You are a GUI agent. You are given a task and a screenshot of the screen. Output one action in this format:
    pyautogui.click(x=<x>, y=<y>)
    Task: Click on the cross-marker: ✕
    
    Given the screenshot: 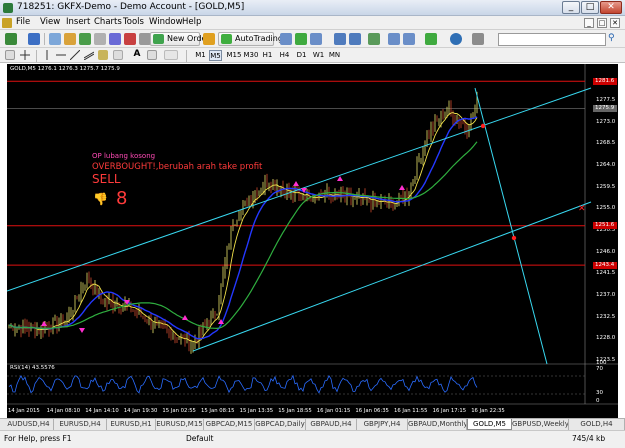 What is the action you would take?
    pyautogui.click(x=582, y=209)
    